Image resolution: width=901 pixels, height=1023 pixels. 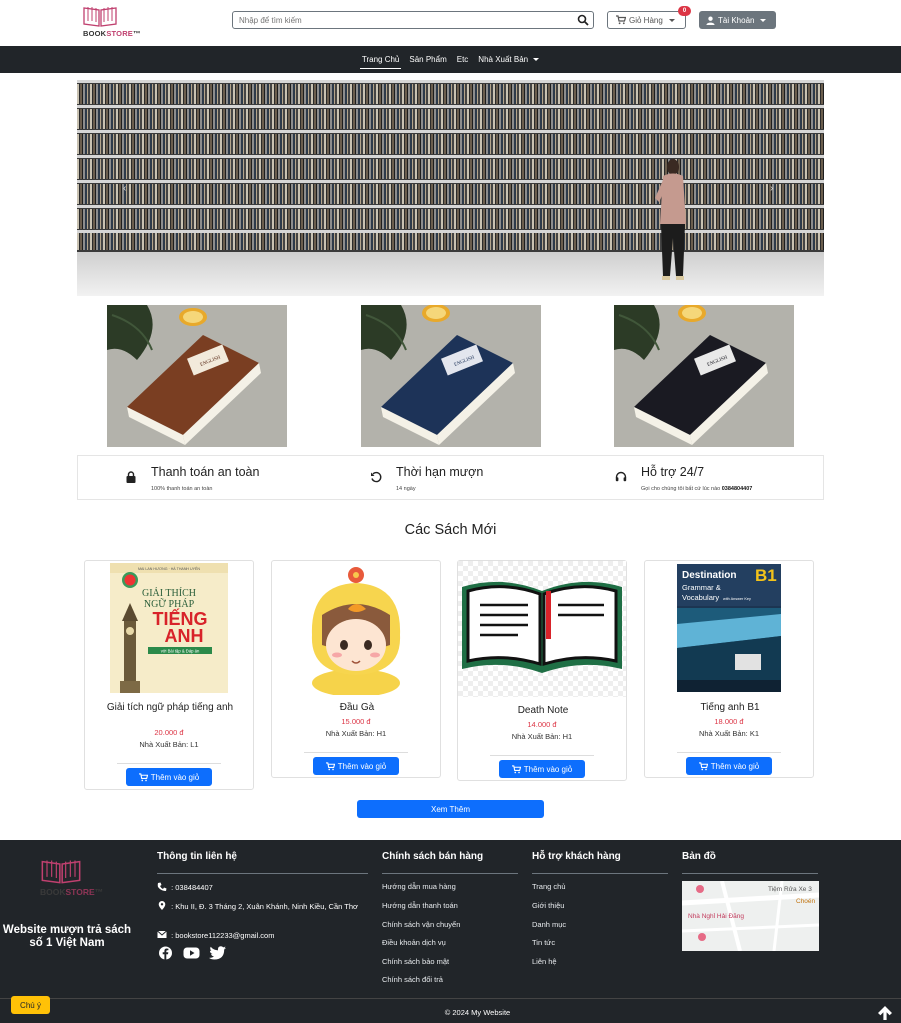 What do you see at coordinates (543, 942) in the screenshot?
I see `footer-link-news: Tin tức` at bounding box center [543, 942].